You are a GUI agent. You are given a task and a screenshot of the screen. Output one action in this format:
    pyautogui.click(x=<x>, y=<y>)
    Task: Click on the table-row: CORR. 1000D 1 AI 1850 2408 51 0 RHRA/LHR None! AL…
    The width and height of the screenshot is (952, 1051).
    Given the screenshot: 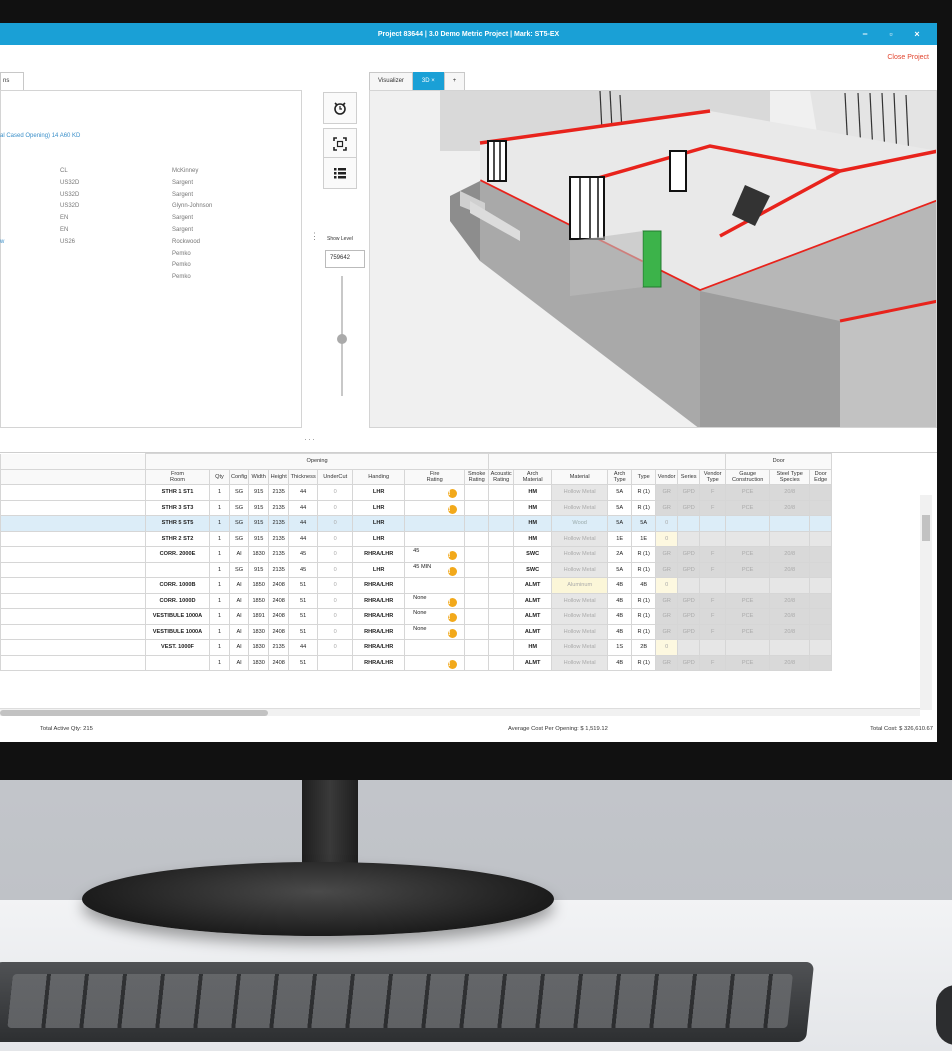 What is the action you would take?
    pyautogui.click(x=416, y=600)
    